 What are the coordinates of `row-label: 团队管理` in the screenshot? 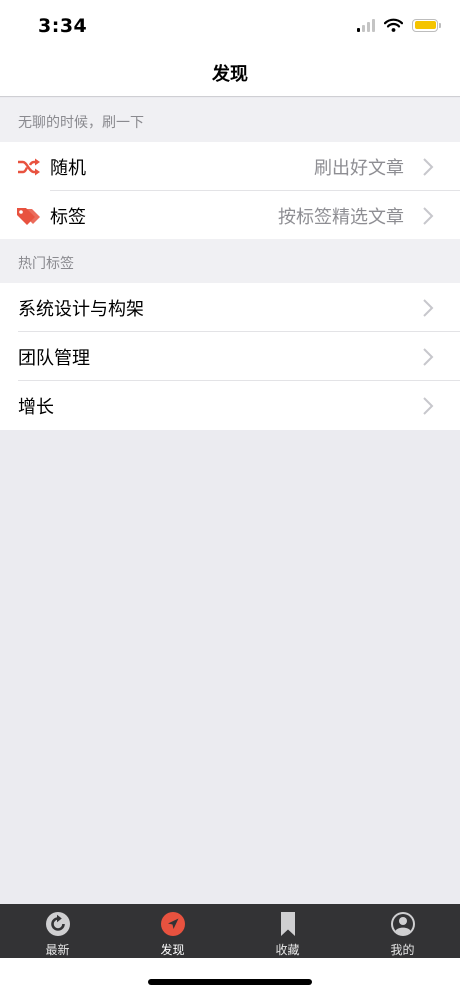 It's located at (54, 358).